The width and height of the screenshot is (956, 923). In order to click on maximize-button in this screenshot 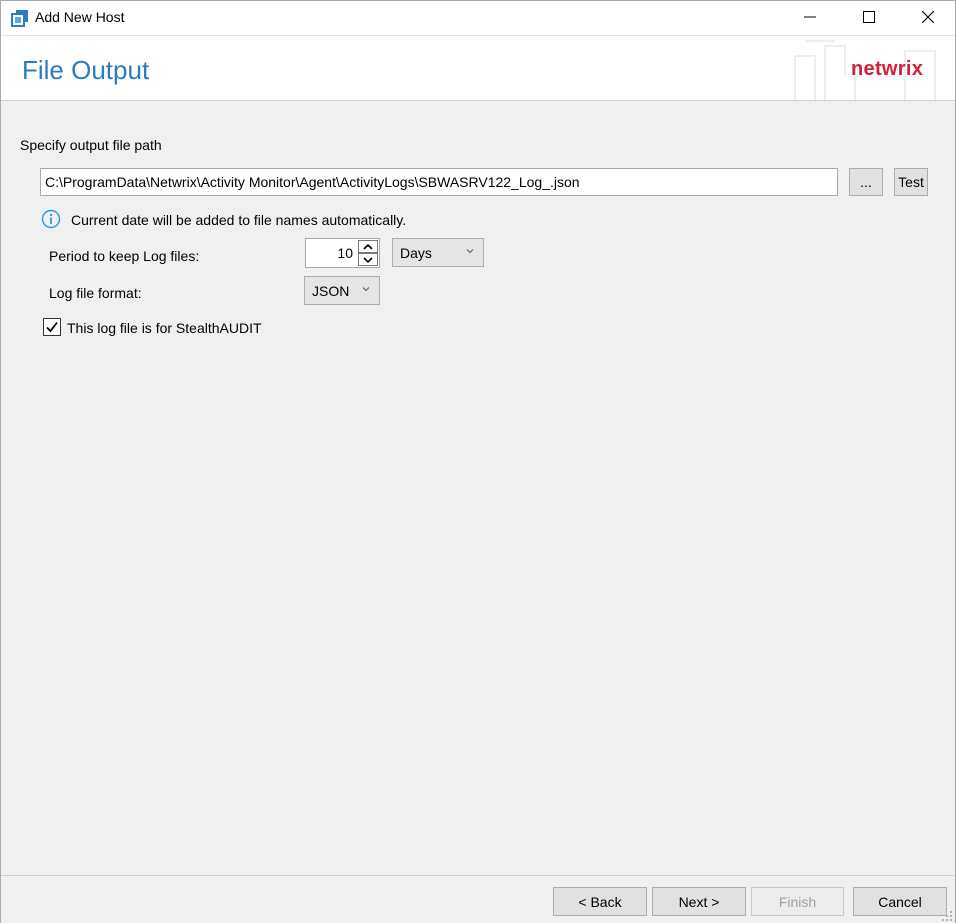, I will do `click(869, 17)`.